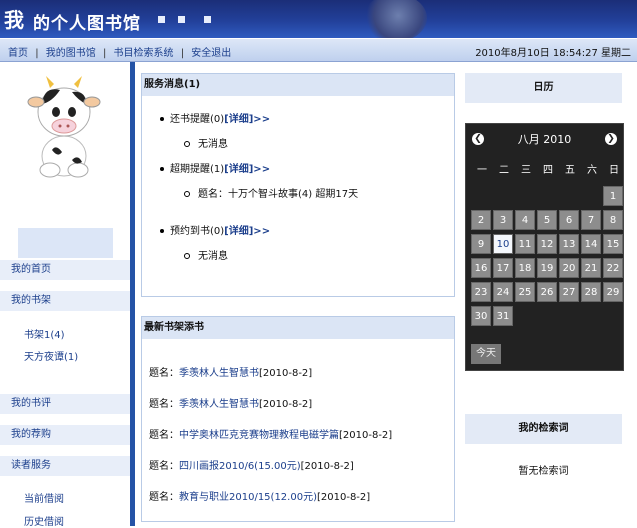 The height and width of the screenshot is (528, 637). Describe the element at coordinates (181, 19) in the screenshot. I see `header-decoration` at that location.